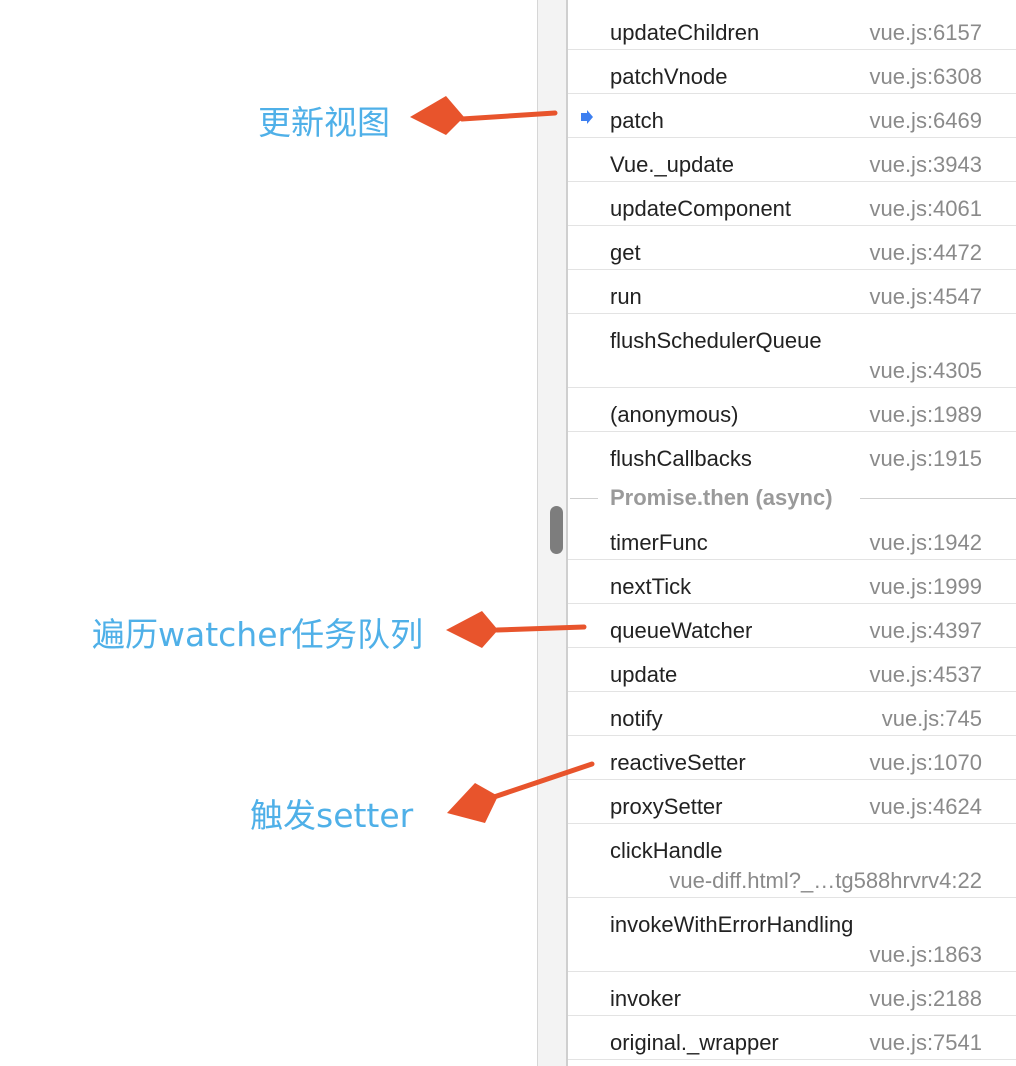 The width and height of the screenshot is (1016, 1066). Describe the element at coordinates (792, 160) in the screenshot. I see `call-frame: Vue._update vue.js:3943` at that location.